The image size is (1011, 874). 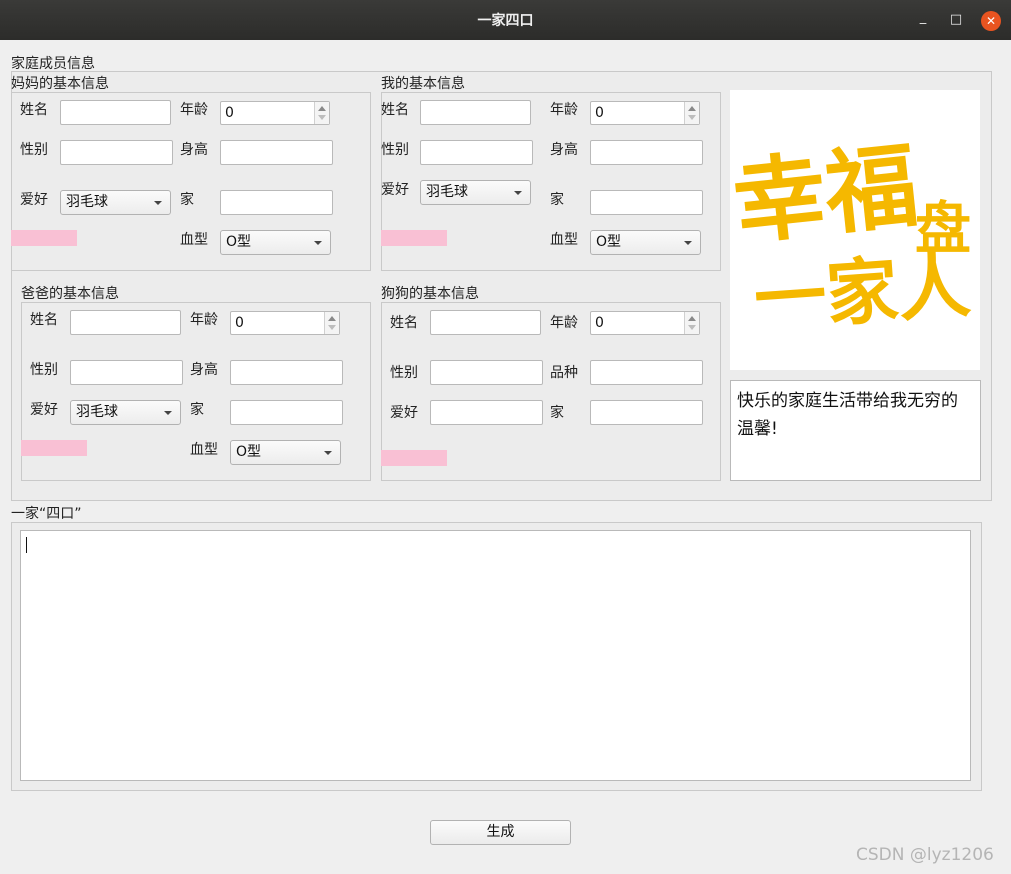 I want to click on family-four-title: 一家“四口”, so click(x=46, y=514).